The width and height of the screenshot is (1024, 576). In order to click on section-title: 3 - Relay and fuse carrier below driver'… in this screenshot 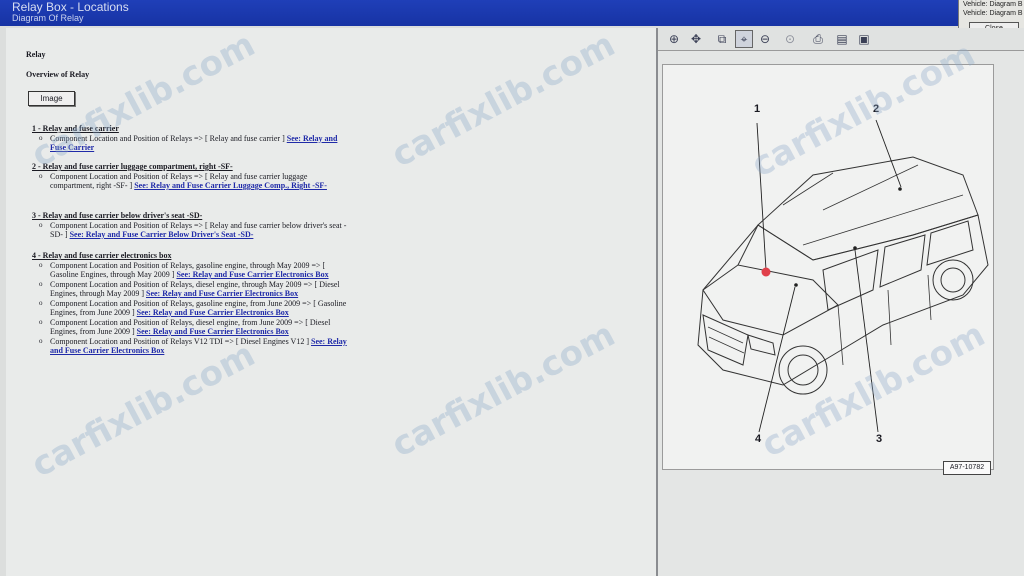, I will do `click(117, 215)`.